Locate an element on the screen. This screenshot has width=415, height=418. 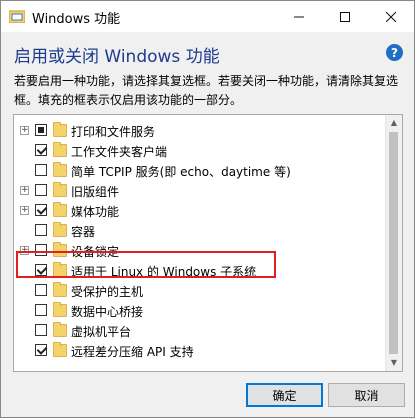
ok-button: 确定 is located at coordinates (284, 395).